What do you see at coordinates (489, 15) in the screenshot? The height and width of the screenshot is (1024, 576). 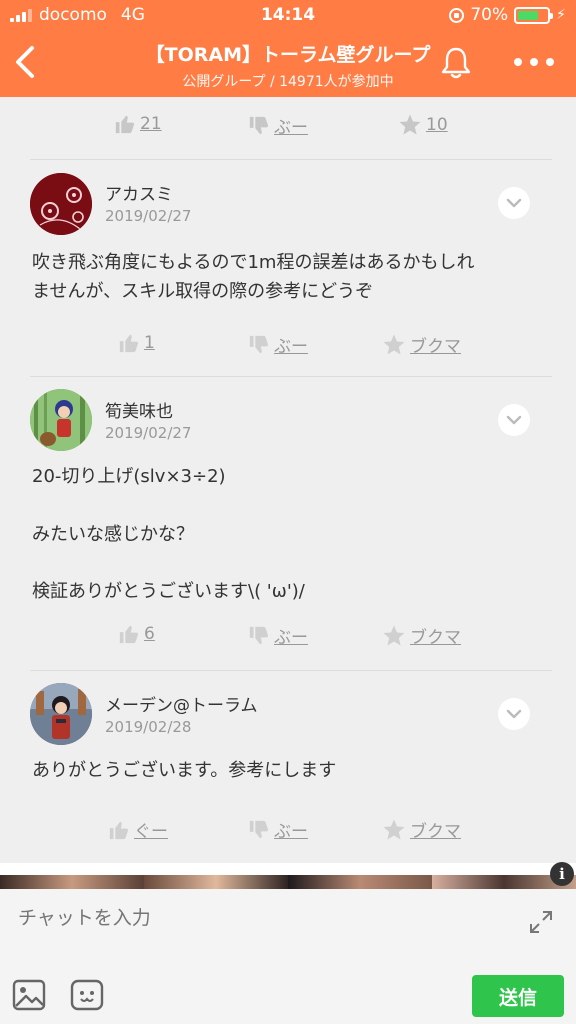 I see `battery-percent: 70%` at bounding box center [489, 15].